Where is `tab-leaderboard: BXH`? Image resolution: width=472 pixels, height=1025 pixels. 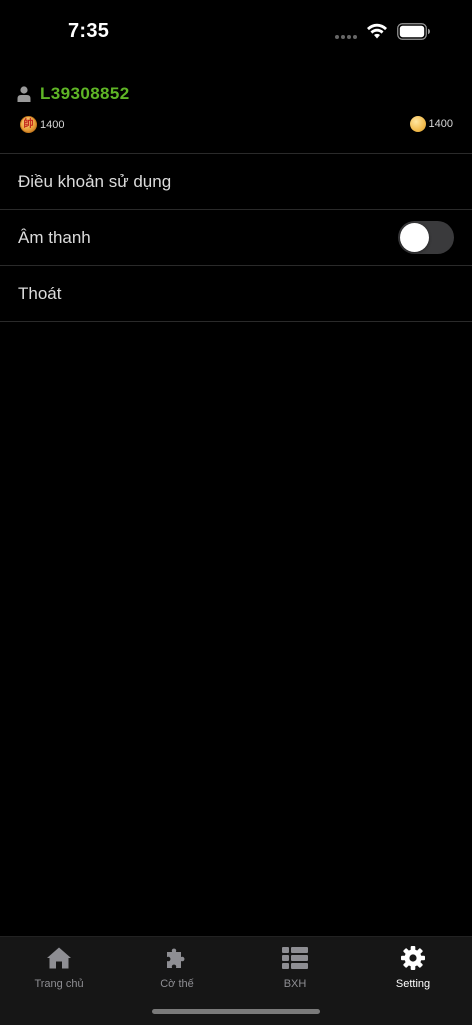 tab-leaderboard: BXH is located at coordinates (295, 967).